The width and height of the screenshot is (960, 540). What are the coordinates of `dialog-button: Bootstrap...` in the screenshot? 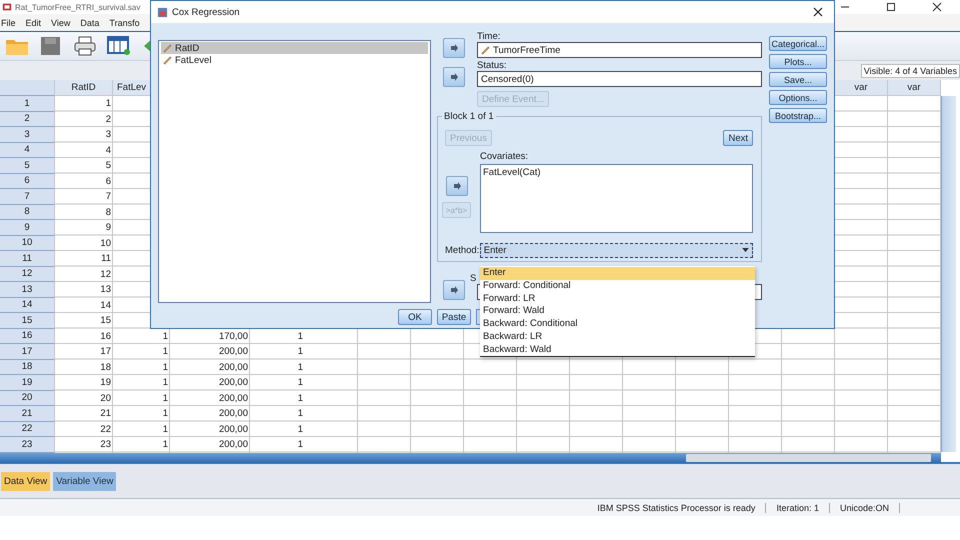 It's located at (798, 115).